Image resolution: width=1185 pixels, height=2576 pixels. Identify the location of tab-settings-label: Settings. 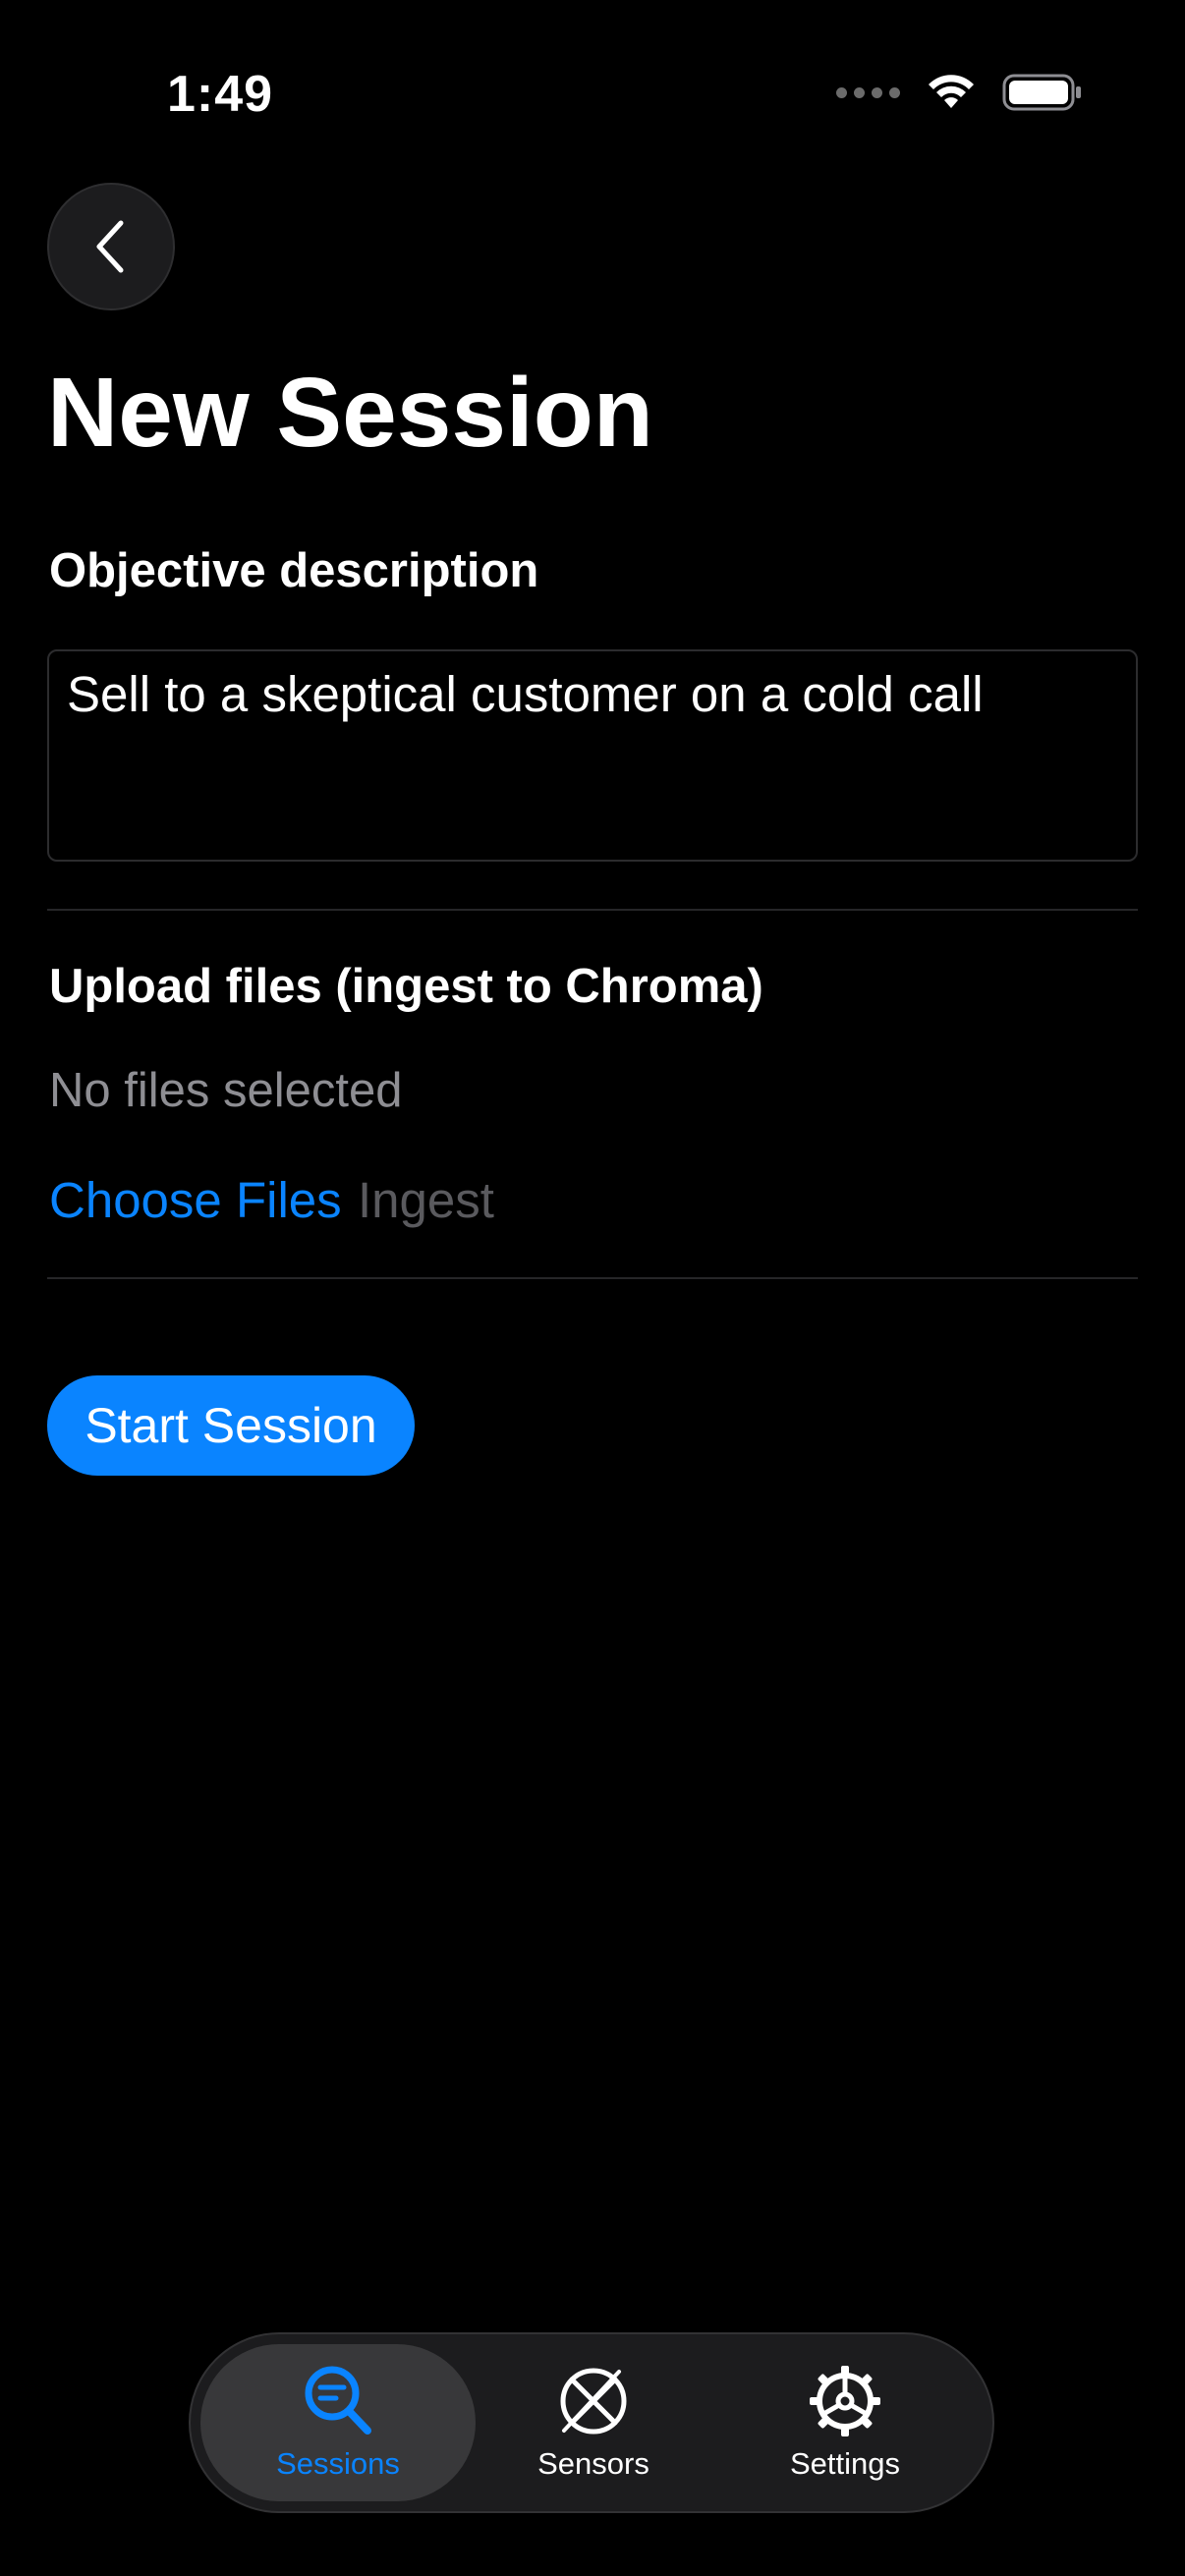
(845, 2463).